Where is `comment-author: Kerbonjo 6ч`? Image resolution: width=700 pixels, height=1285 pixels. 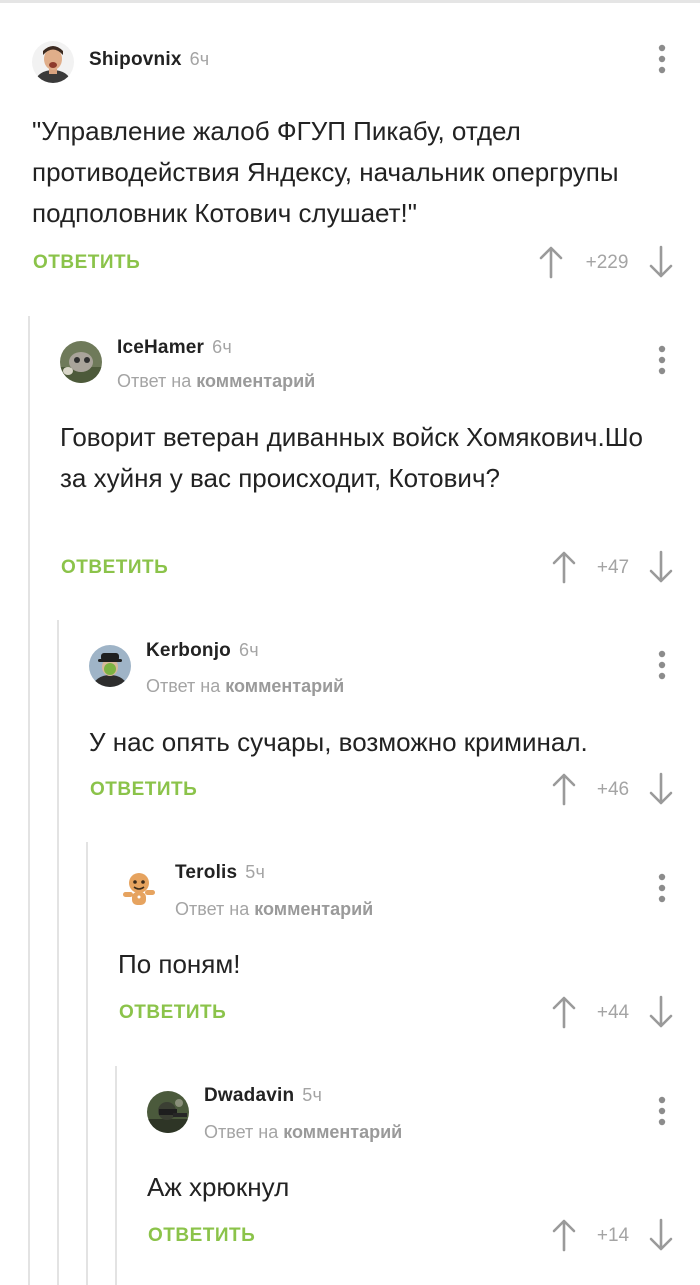
comment-author: Kerbonjo 6ч is located at coordinates (202, 651).